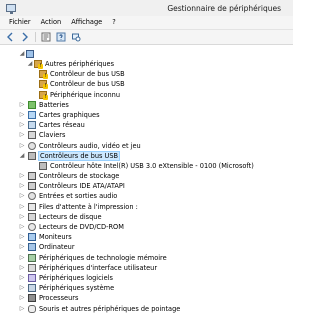 This screenshot has height=325, width=320. Describe the element at coordinates (32, 186) in the screenshot. I see `ide-icon` at that location.